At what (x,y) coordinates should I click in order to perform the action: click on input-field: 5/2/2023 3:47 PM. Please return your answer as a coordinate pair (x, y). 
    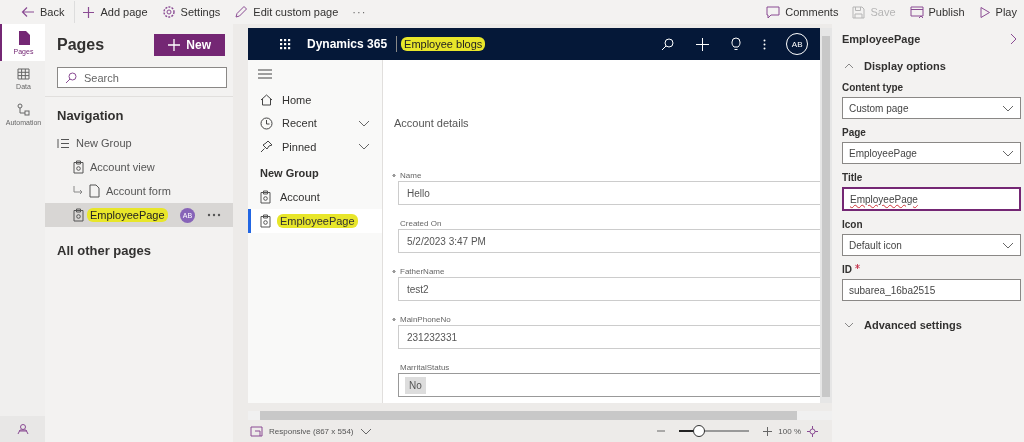
    Looking at the image, I should click on (609, 241).